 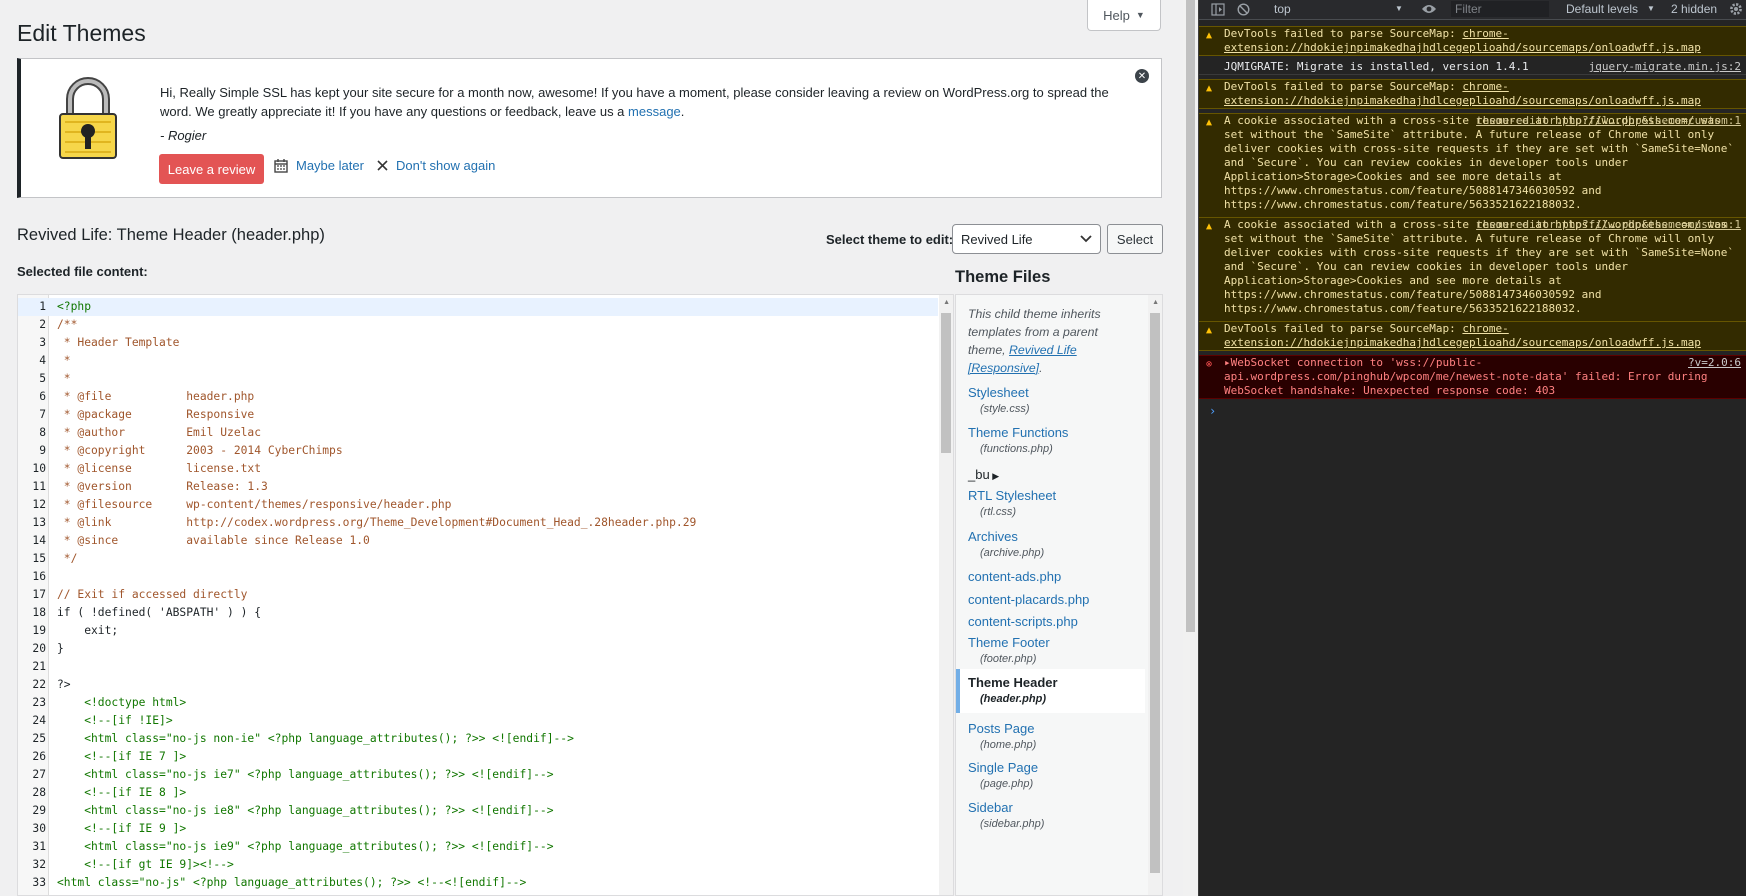 I want to click on sidebar-toggle-icon, so click(x=1218, y=9).